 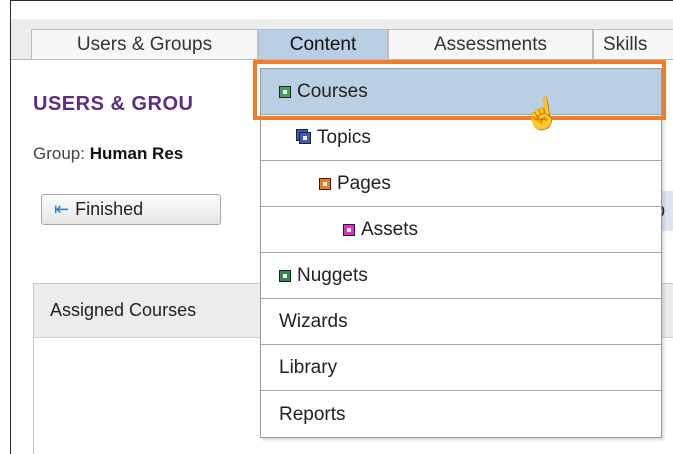 What do you see at coordinates (633, 44) in the screenshot?
I see `tab-skills: Skills` at bounding box center [633, 44].